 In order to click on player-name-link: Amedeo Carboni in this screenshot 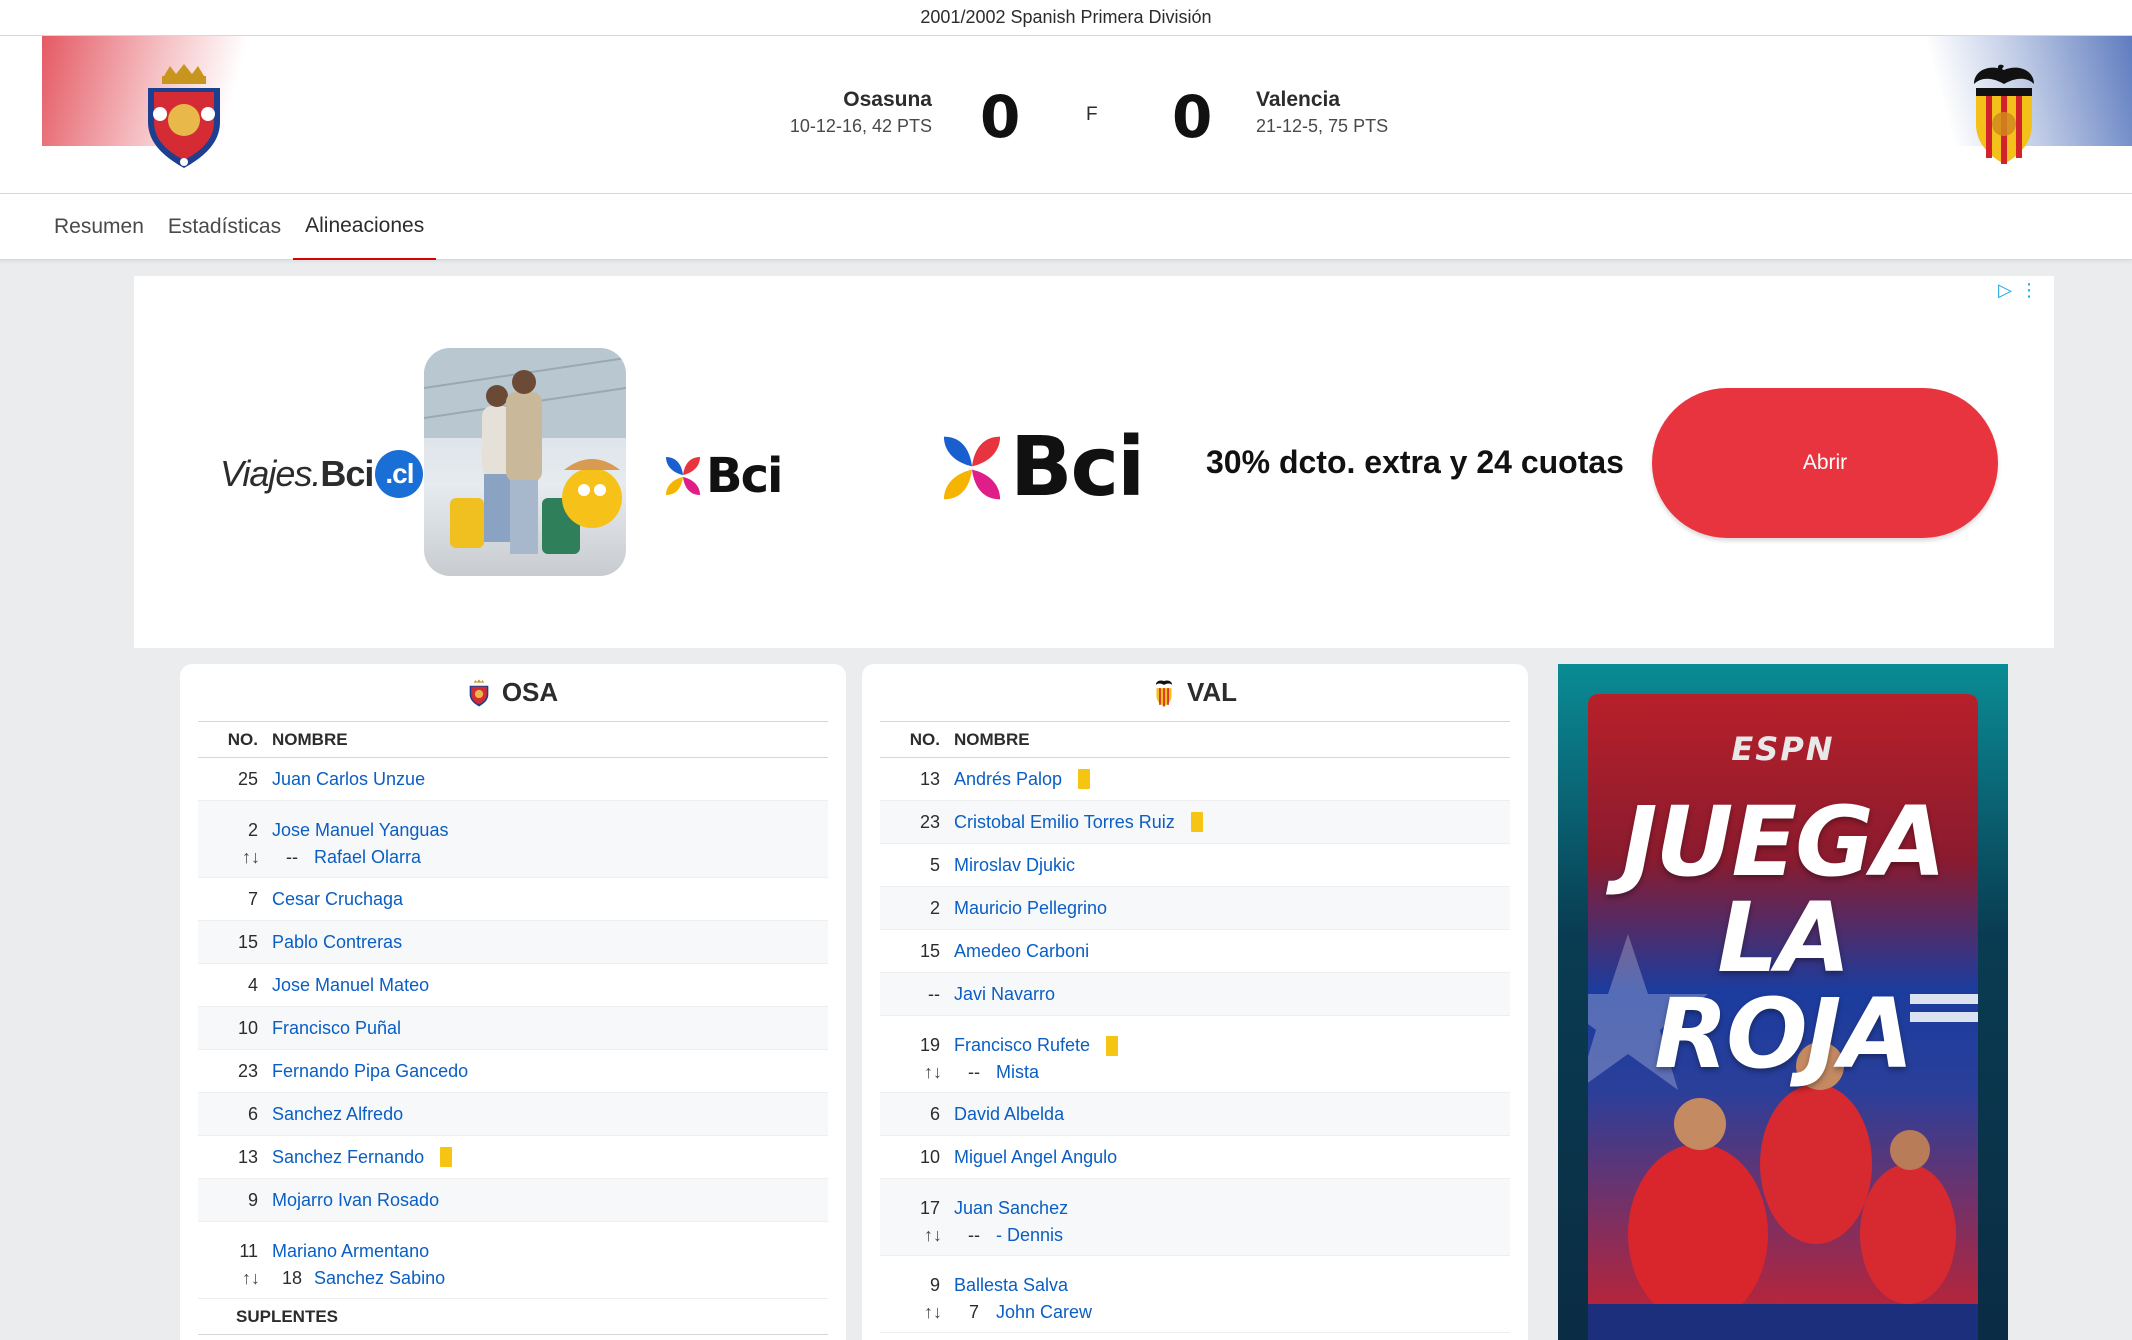, I will do `click(1021, 951)`.